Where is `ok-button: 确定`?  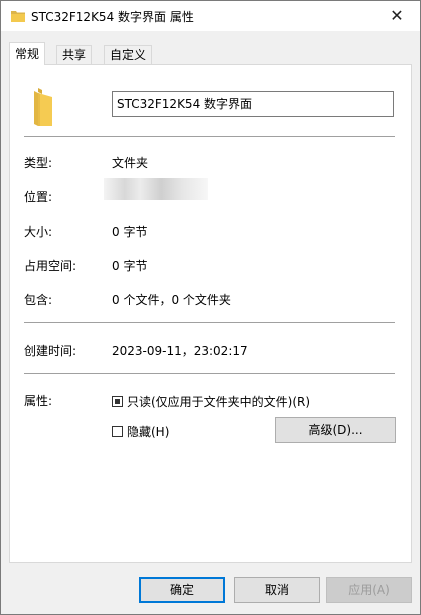
ok-button: 确定 is located at coordinates (182, 590).